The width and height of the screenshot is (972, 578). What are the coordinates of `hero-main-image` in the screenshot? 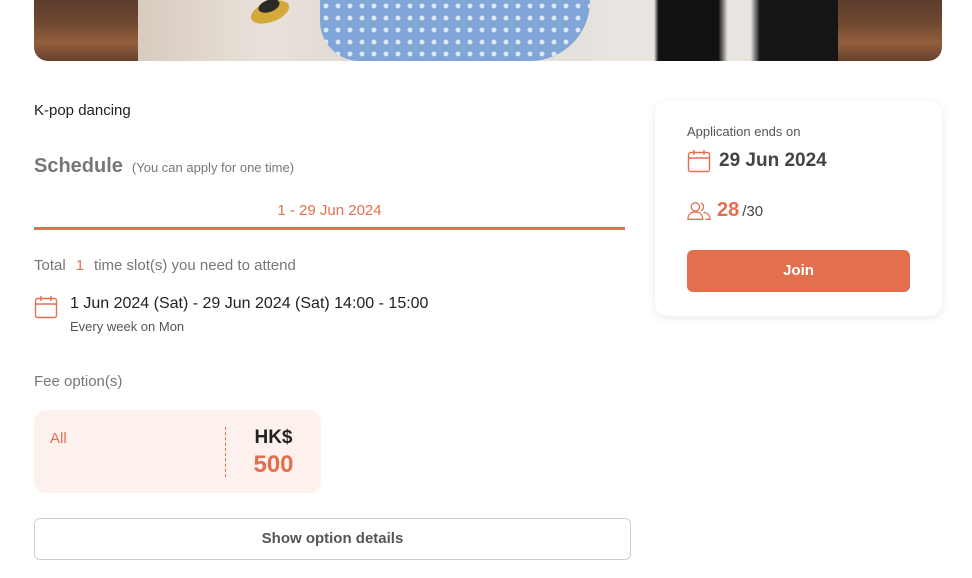 It's located at (488, 30).